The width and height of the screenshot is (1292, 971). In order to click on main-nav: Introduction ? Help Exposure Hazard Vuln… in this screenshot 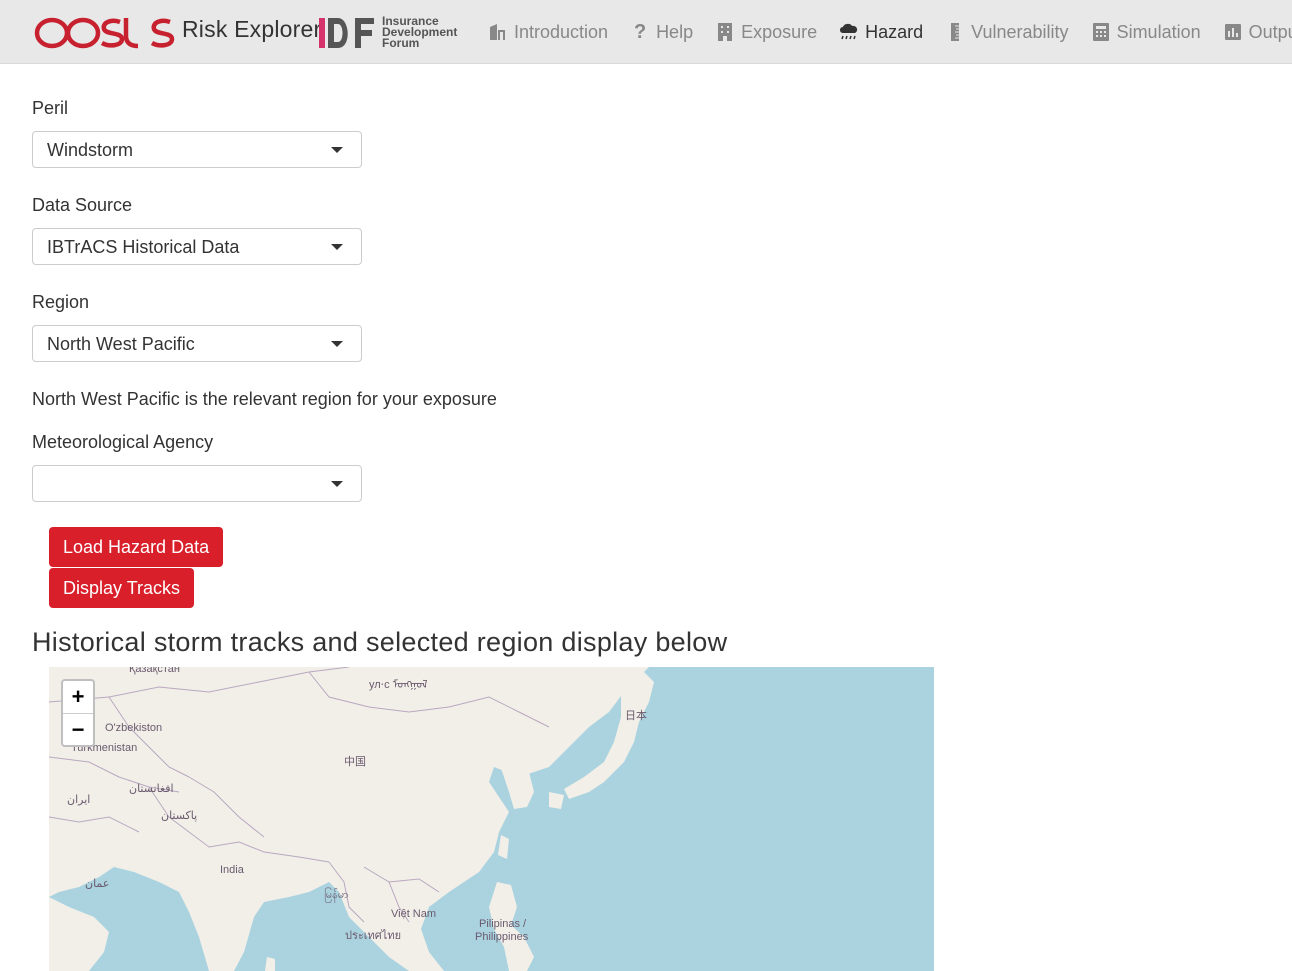, I will do `click(890, 32)`.